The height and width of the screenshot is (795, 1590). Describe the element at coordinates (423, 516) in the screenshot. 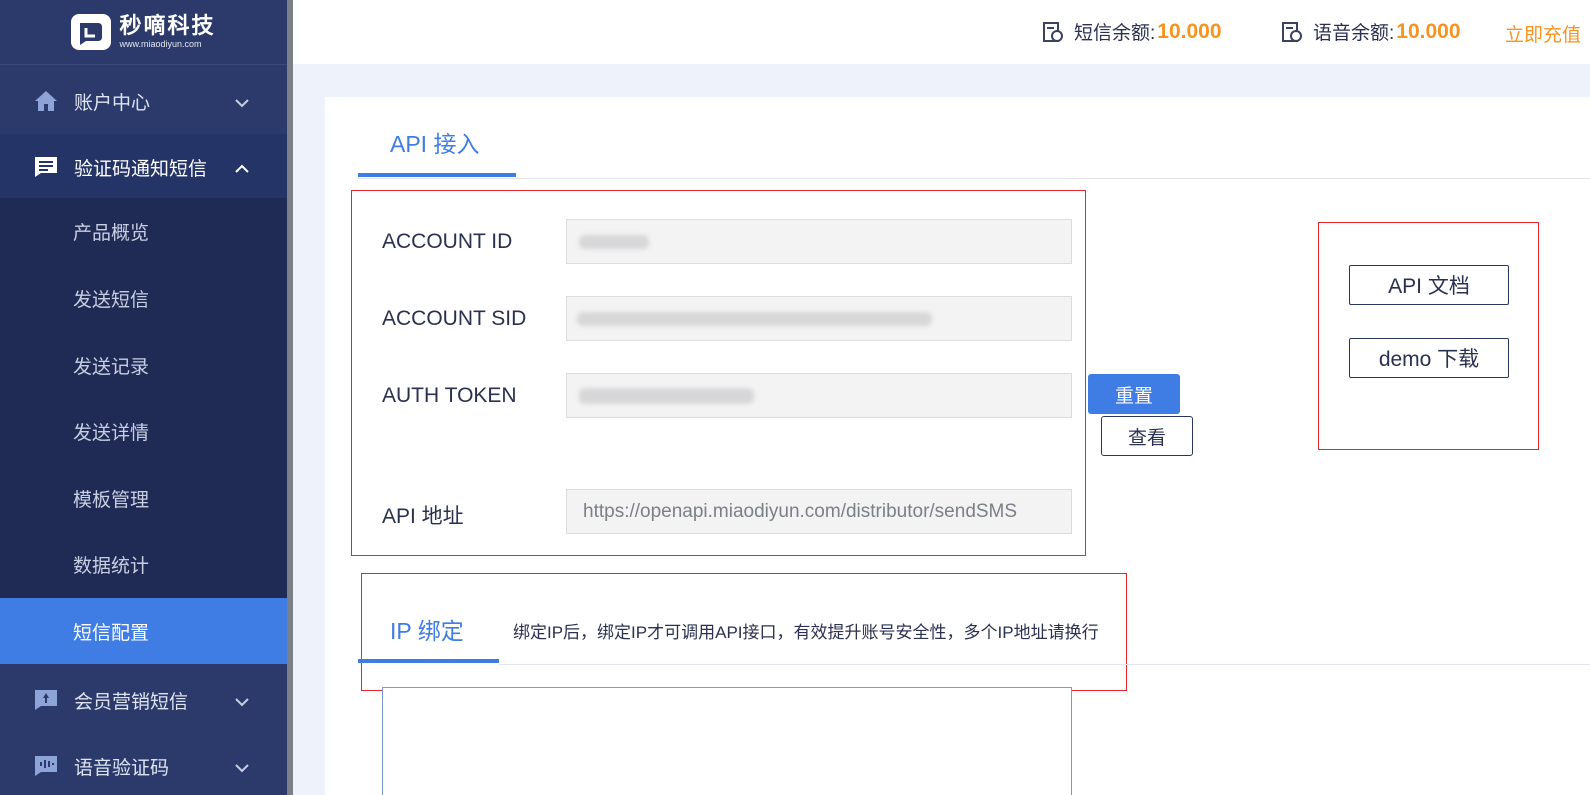

I see `api-url-label: API 地址` at that location.